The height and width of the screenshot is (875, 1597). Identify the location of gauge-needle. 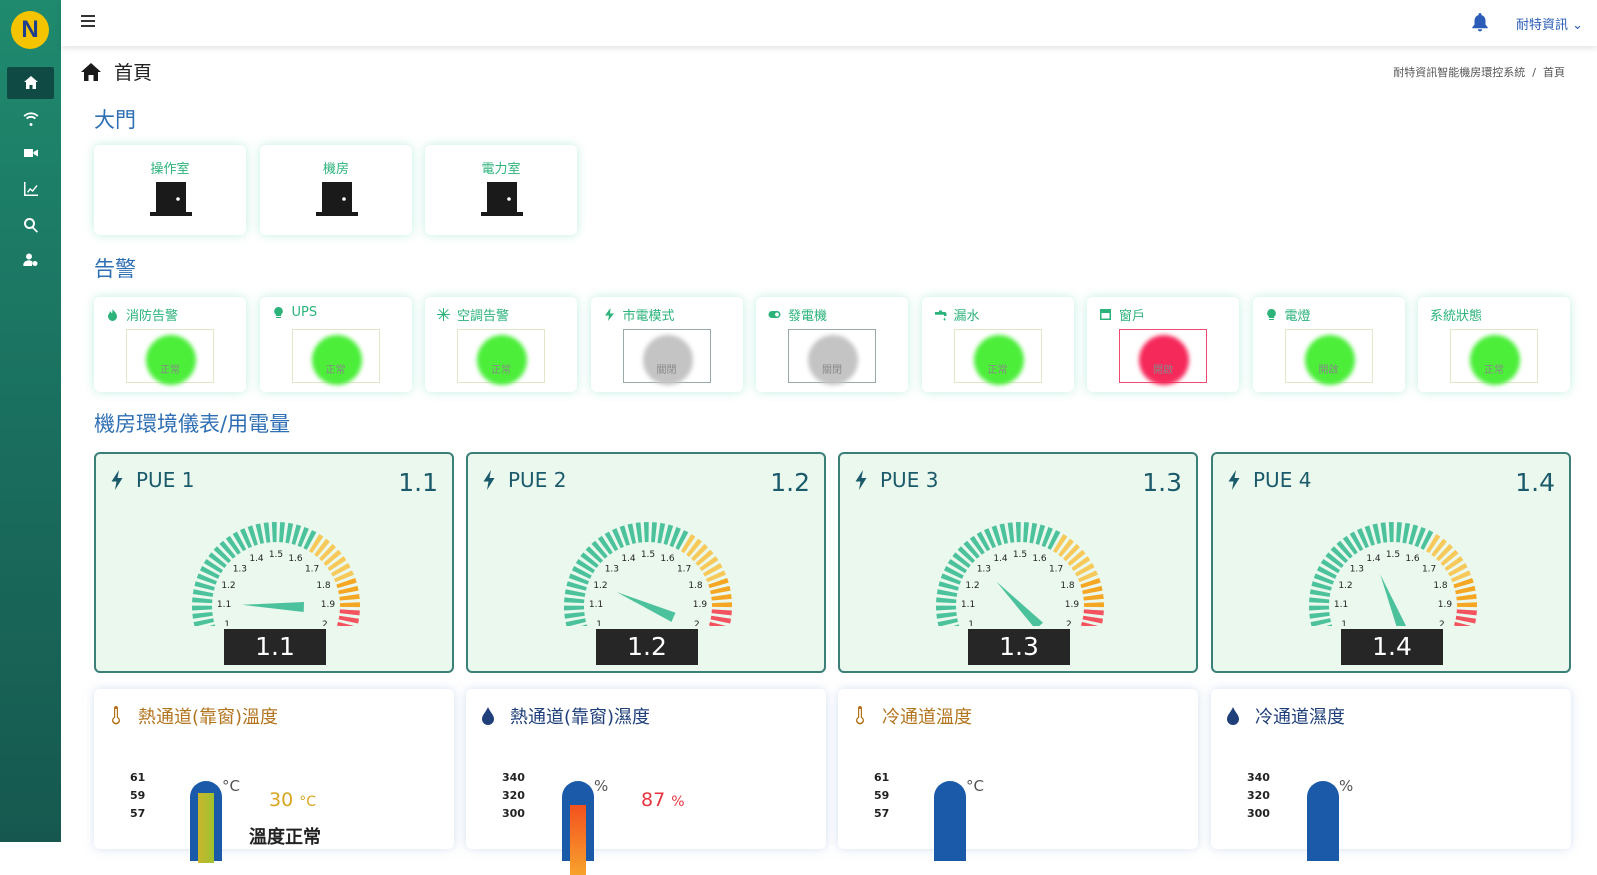
(1393, 600).